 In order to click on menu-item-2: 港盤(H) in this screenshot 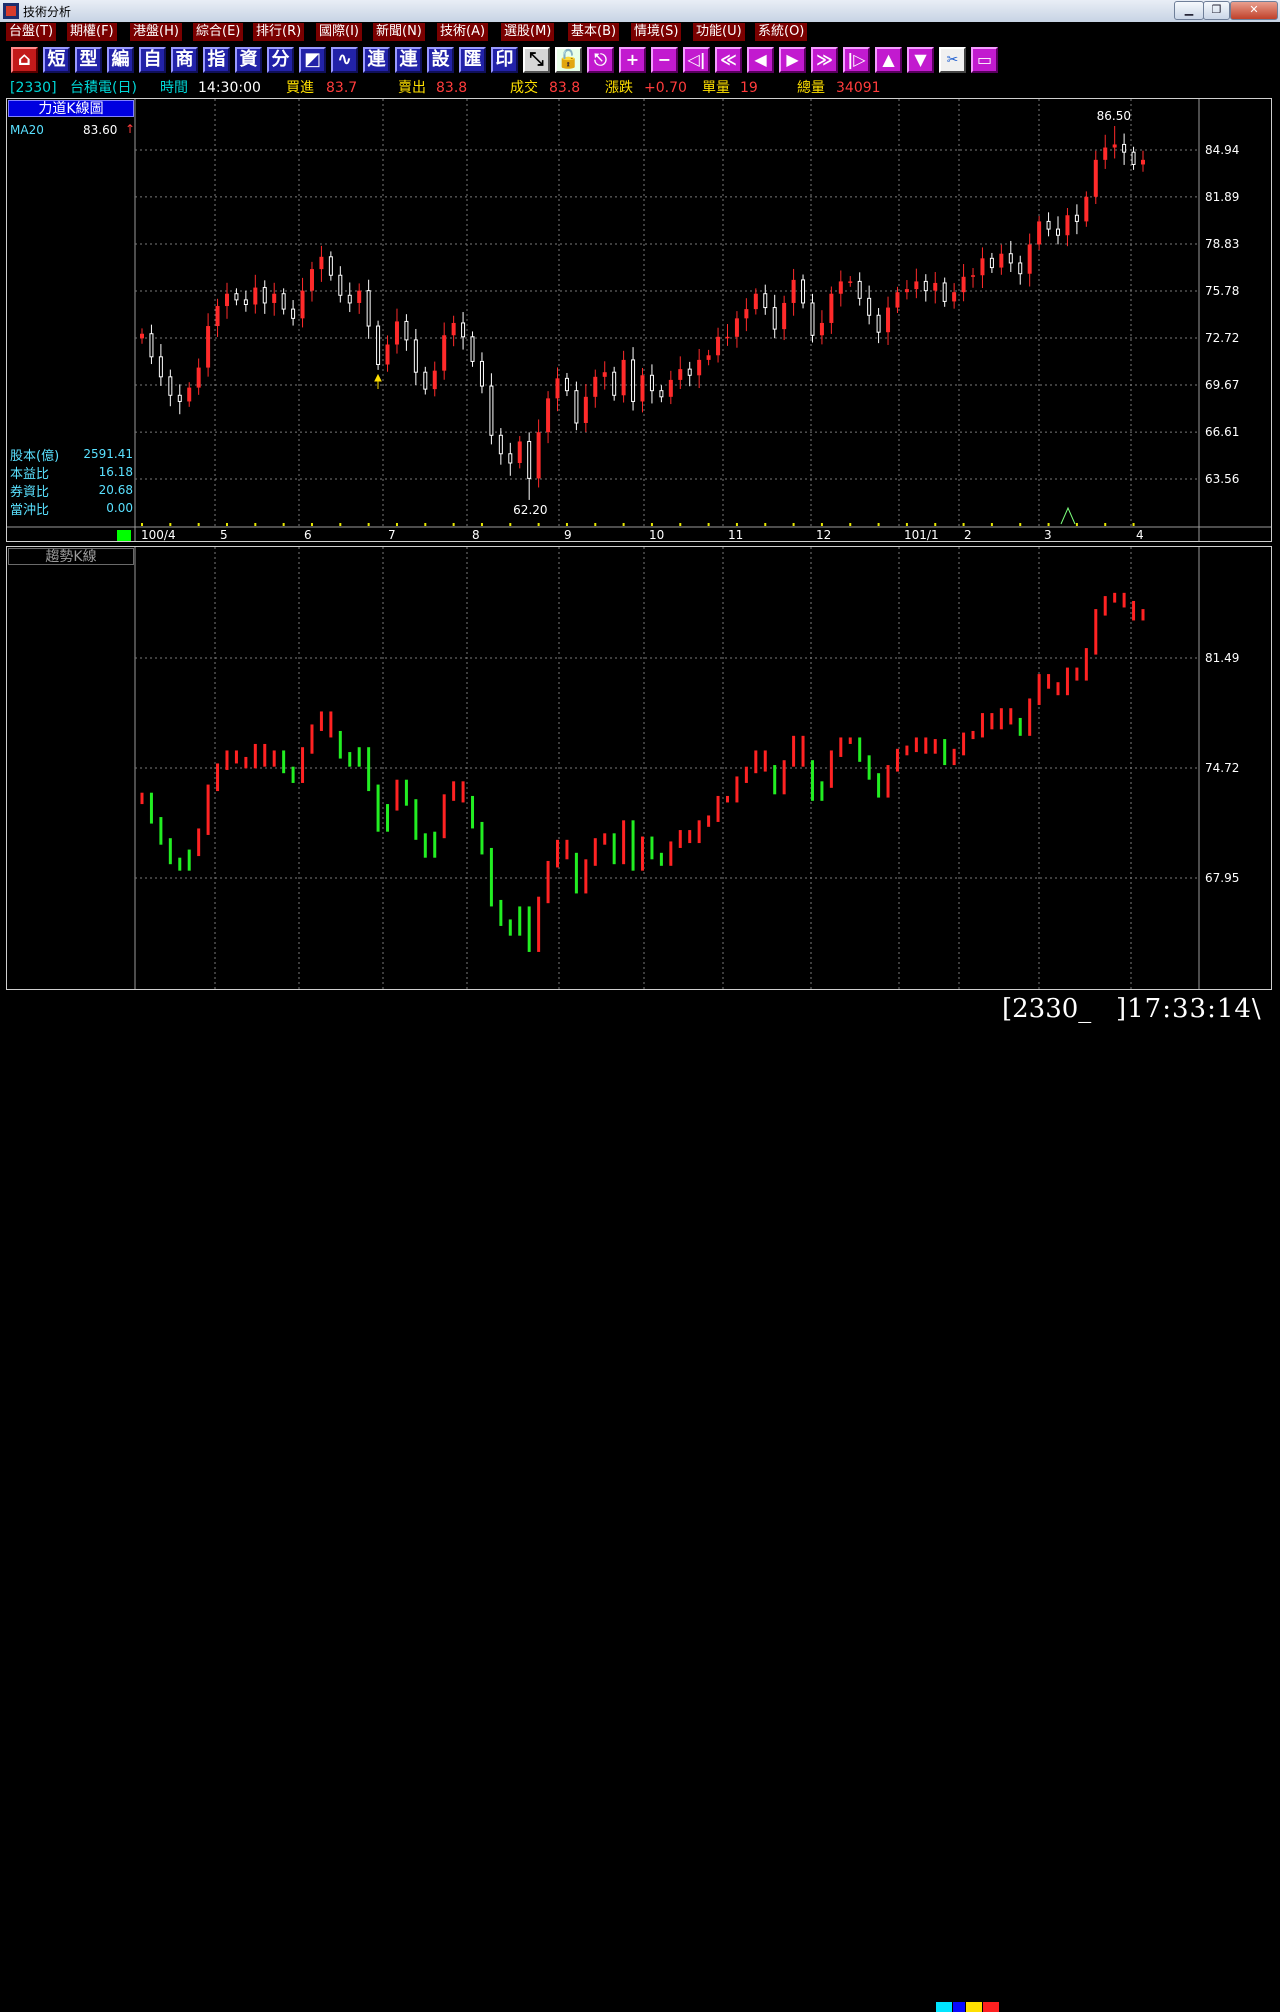, I will do `click(156, 32)`.